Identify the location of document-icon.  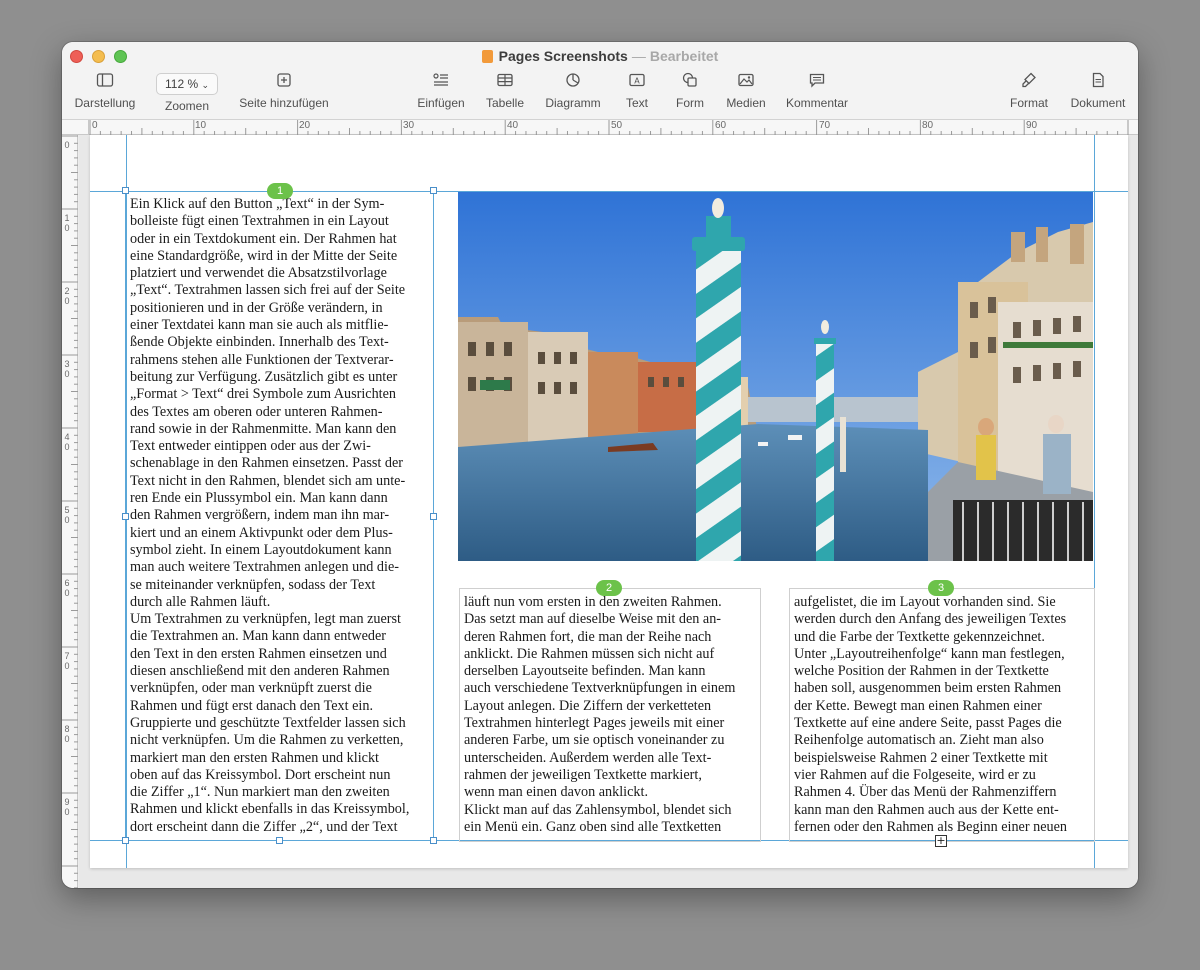
(1098, 80).